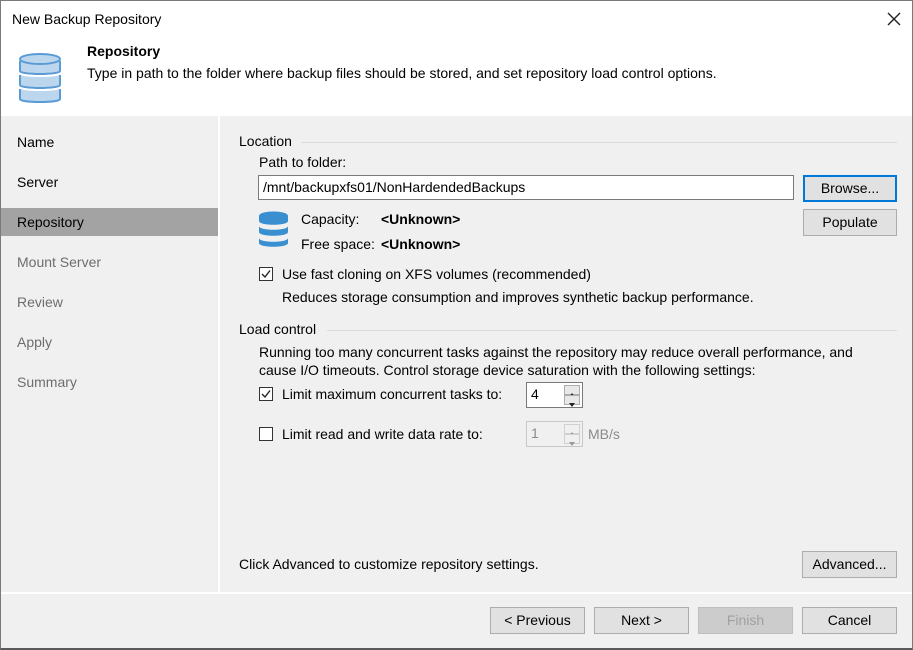 The height and width of the screenshot is (650, 913). Describe the element at coordinates (599, 142) in the screenshot. I see `location-group-line` at that location.